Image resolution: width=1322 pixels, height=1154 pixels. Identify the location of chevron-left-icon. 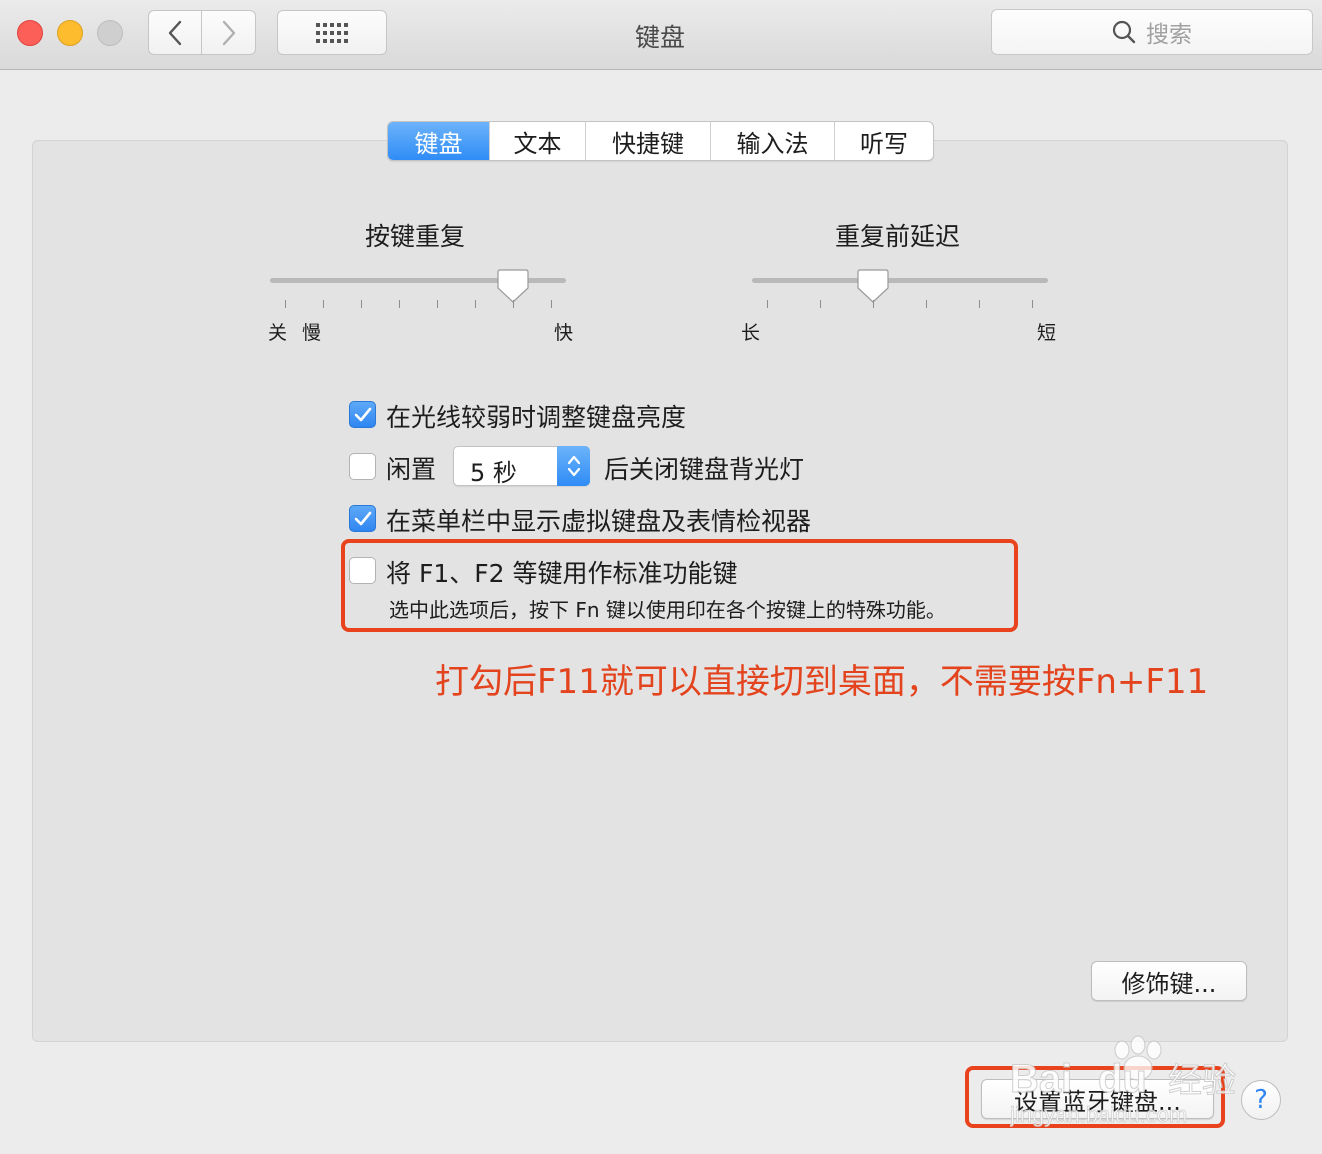
(175, 32).